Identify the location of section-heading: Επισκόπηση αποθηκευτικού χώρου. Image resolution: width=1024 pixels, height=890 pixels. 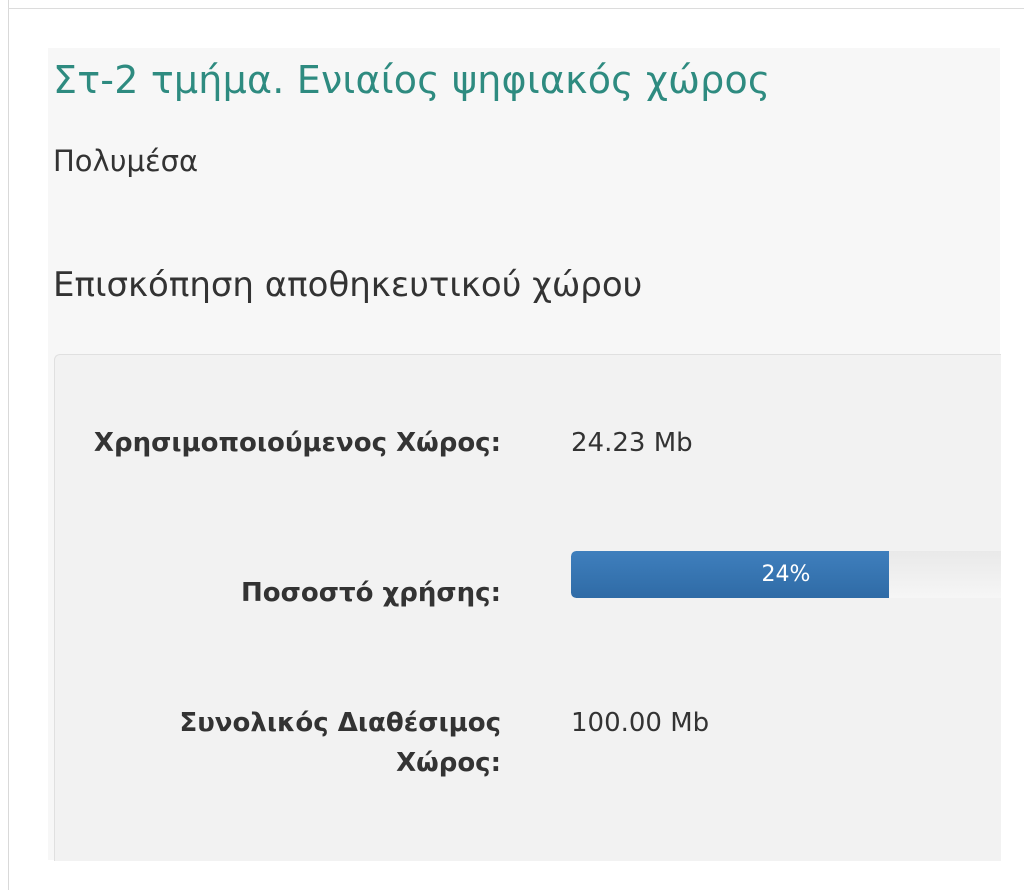
(348, 285).